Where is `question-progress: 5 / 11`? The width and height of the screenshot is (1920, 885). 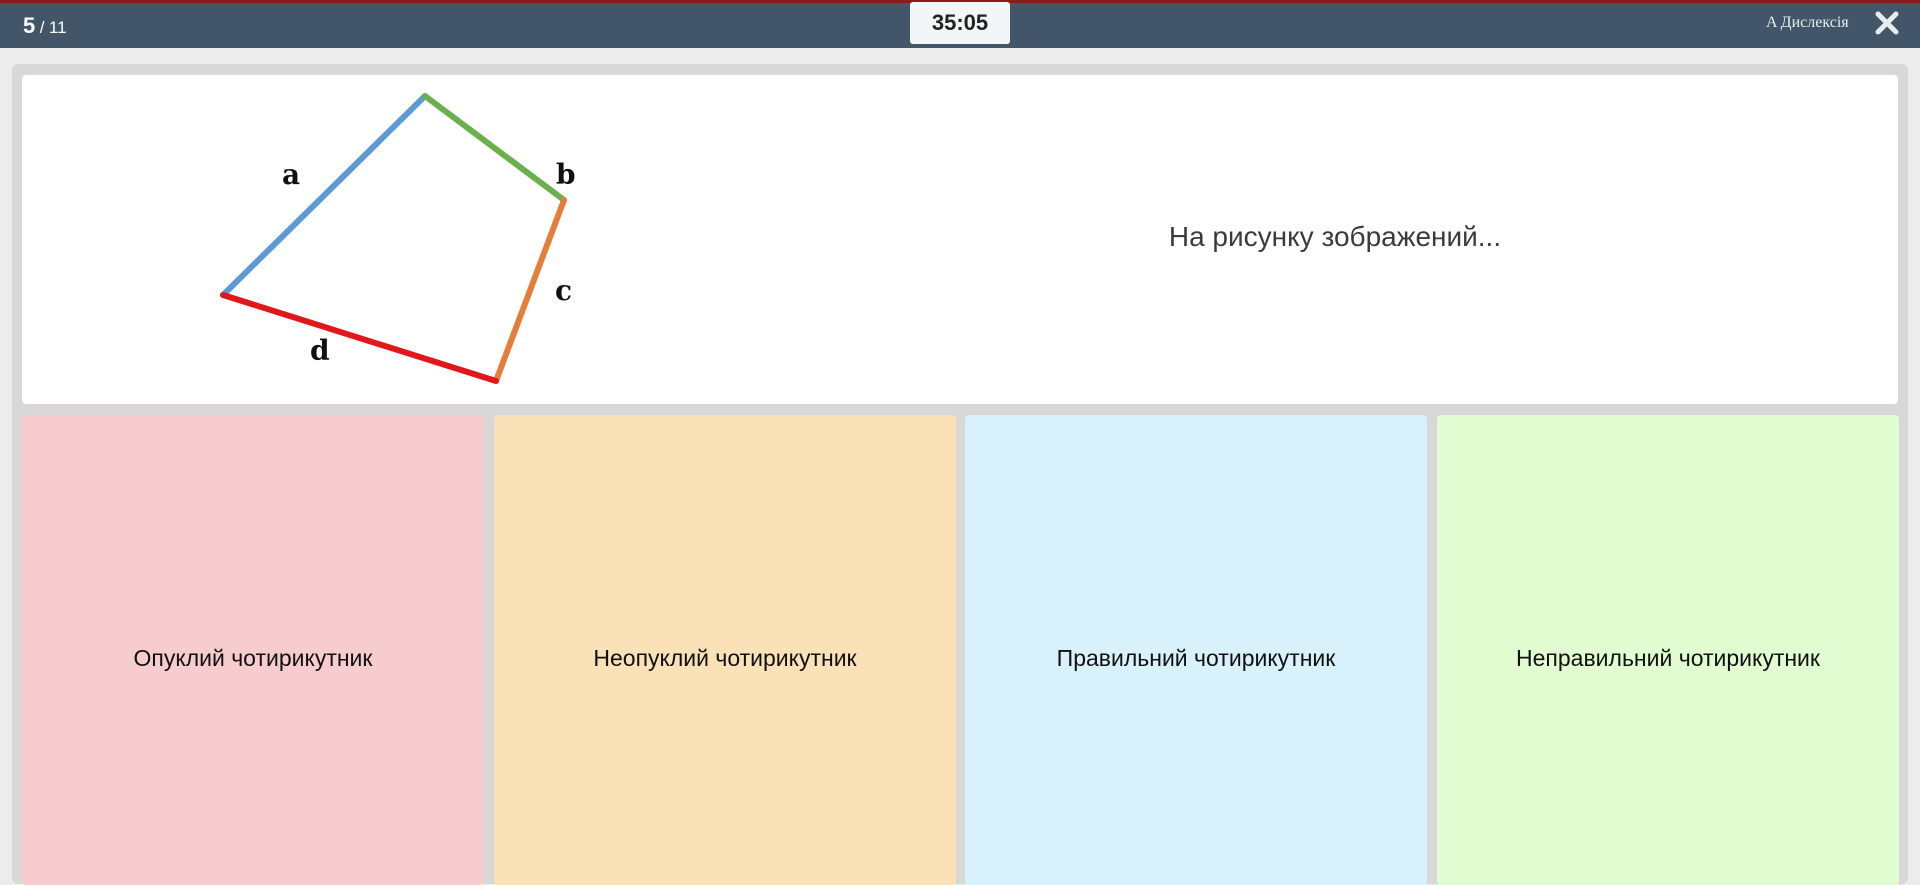 question-progress: 5 / 11 is located at coordinates (45, 26).